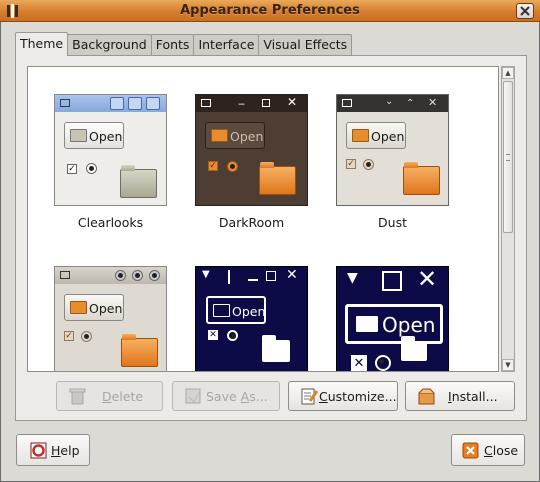  What do you see at coordinates (488, 450) in the screenshot?
I see `close-button: Close` at bounding box center [488, 450].